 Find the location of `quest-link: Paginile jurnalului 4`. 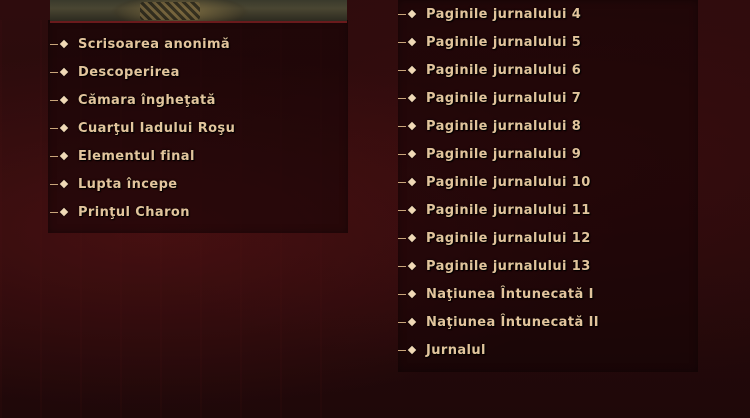

quest-link: Paginile jurnalului 4 is located at coordinates (498, 14).